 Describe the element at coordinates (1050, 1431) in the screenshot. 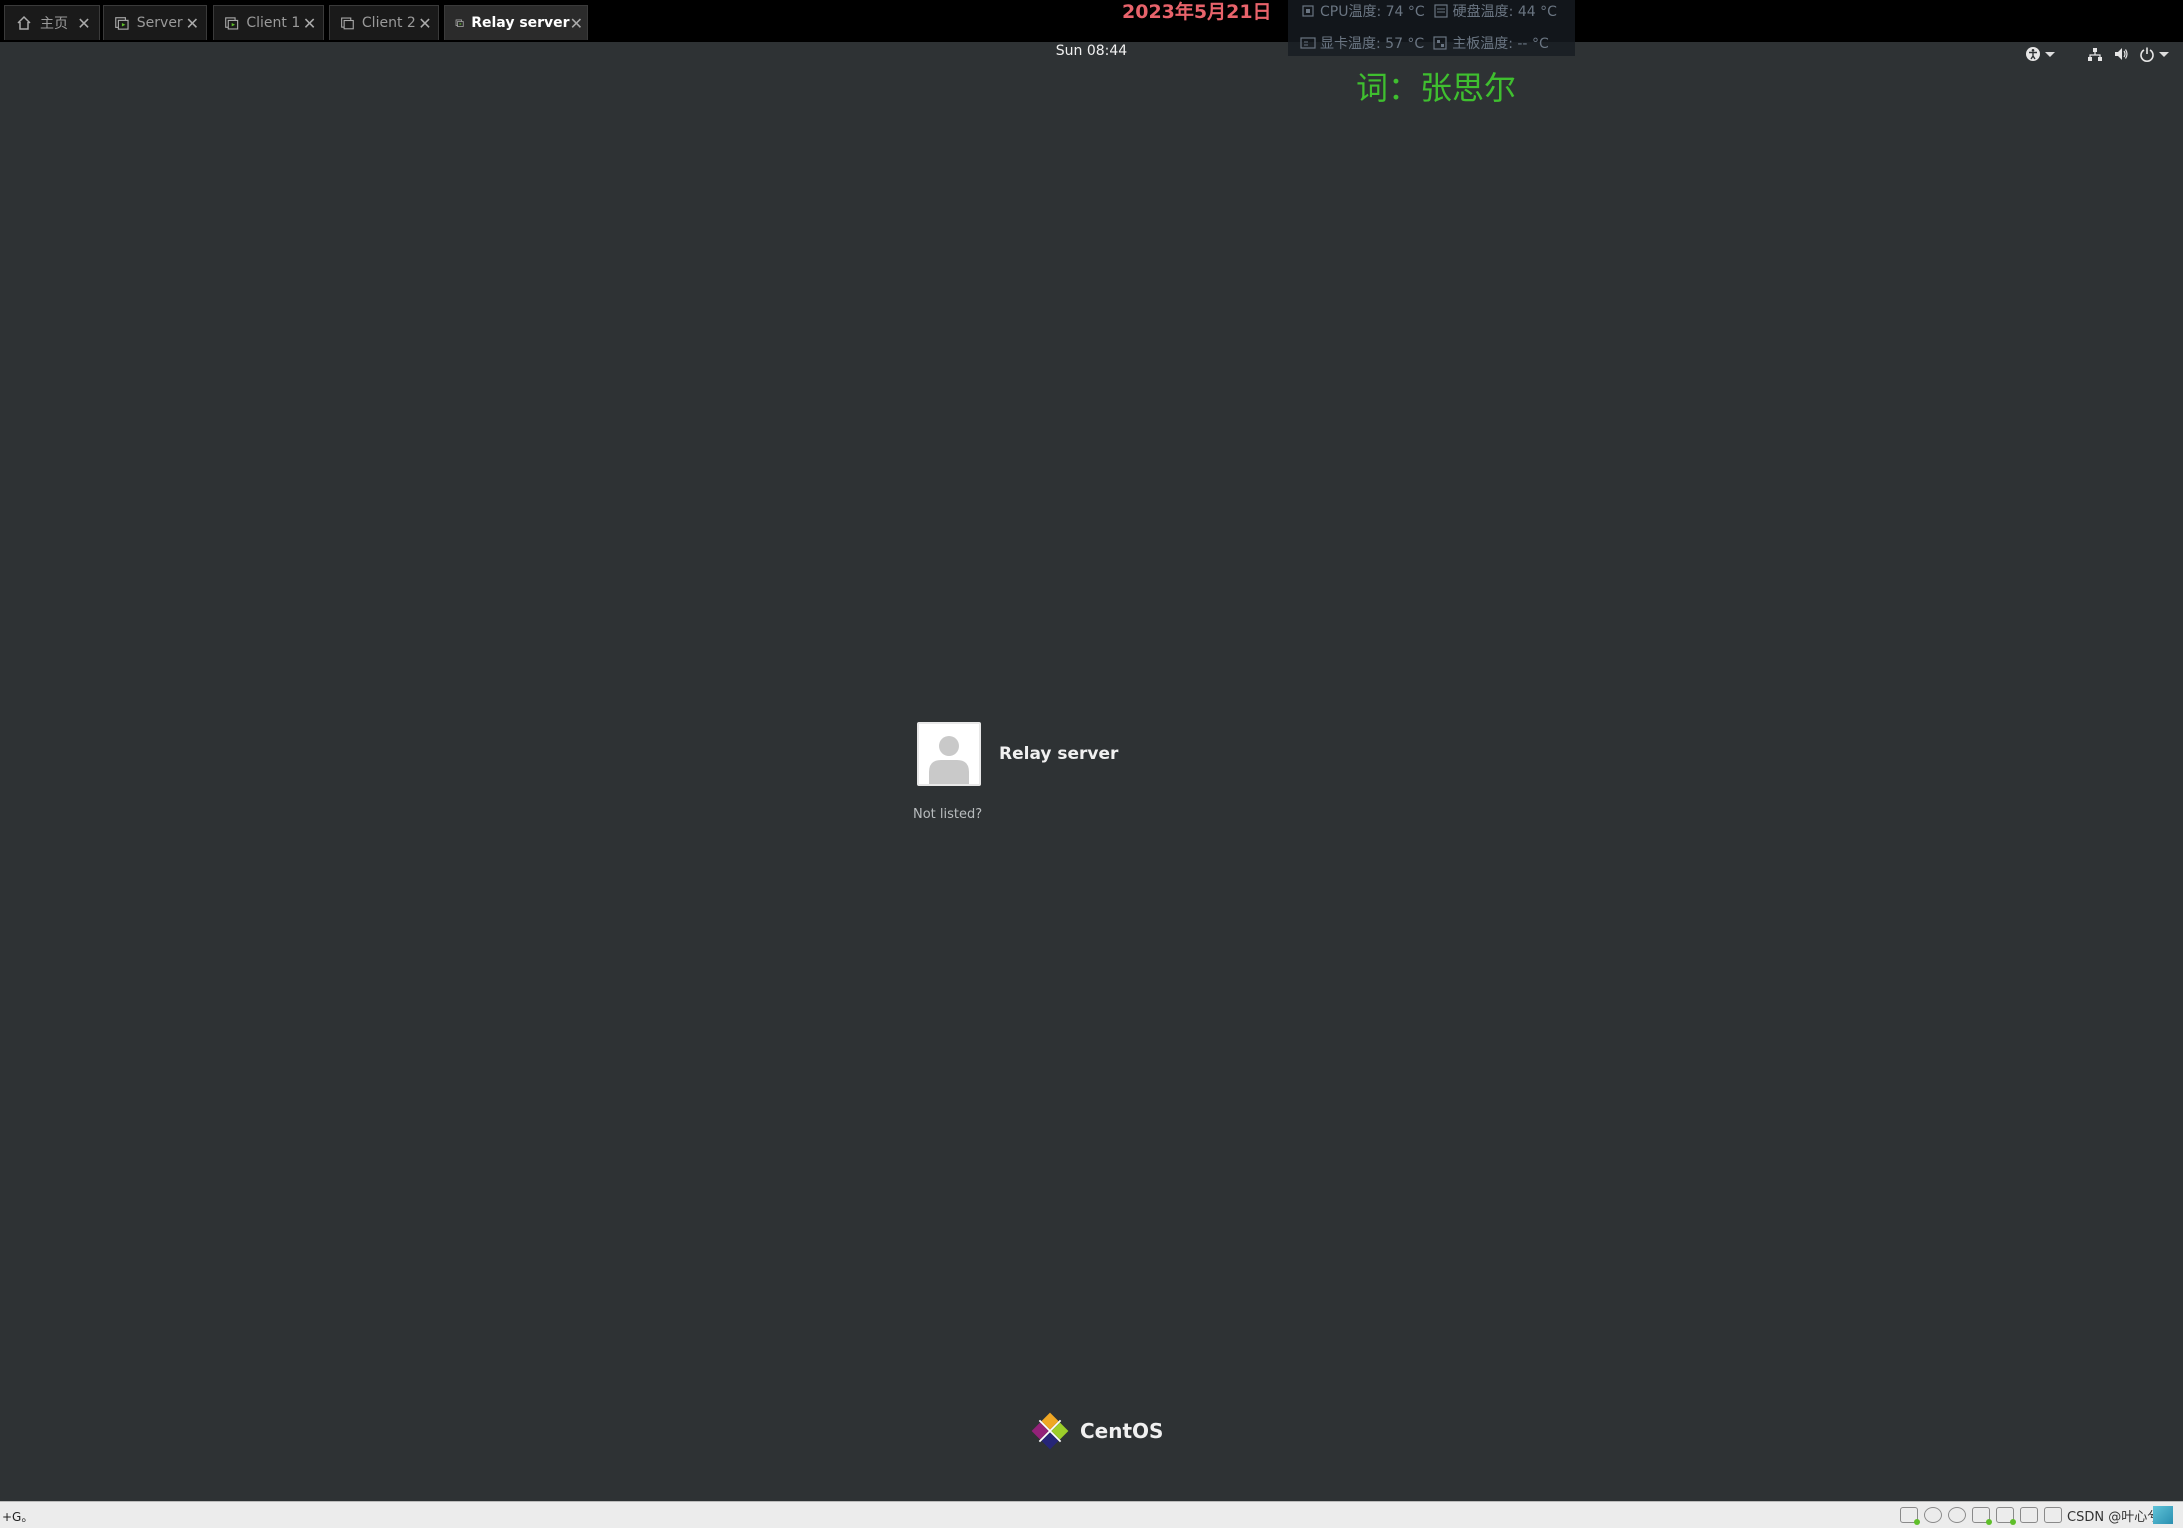

I see `centos-logo-icon` at that location.